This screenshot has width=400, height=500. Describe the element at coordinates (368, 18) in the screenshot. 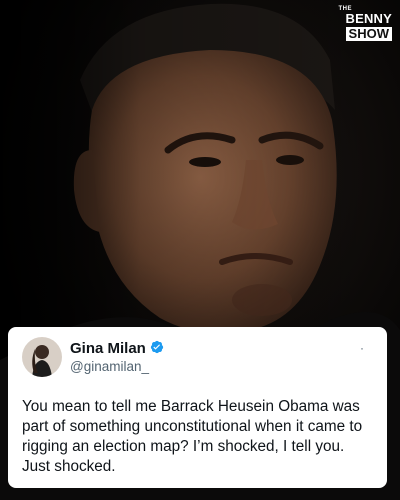

I see `brand-logo-line1: BENNY` at that location.